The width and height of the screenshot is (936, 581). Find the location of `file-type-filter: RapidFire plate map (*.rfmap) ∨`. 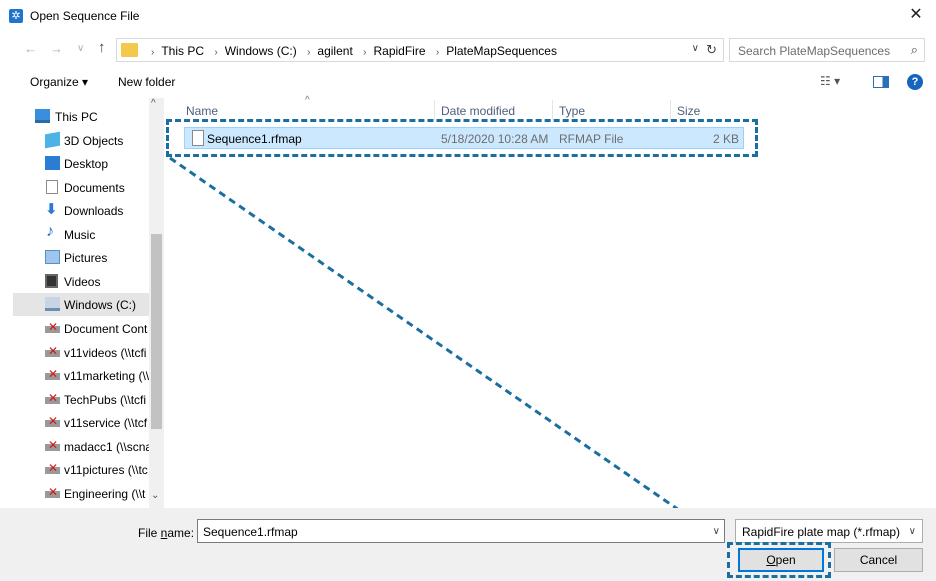

file-type-filter: RapidFire plate map (*.rfmap) ∨ is located at coordinates (829, 531).